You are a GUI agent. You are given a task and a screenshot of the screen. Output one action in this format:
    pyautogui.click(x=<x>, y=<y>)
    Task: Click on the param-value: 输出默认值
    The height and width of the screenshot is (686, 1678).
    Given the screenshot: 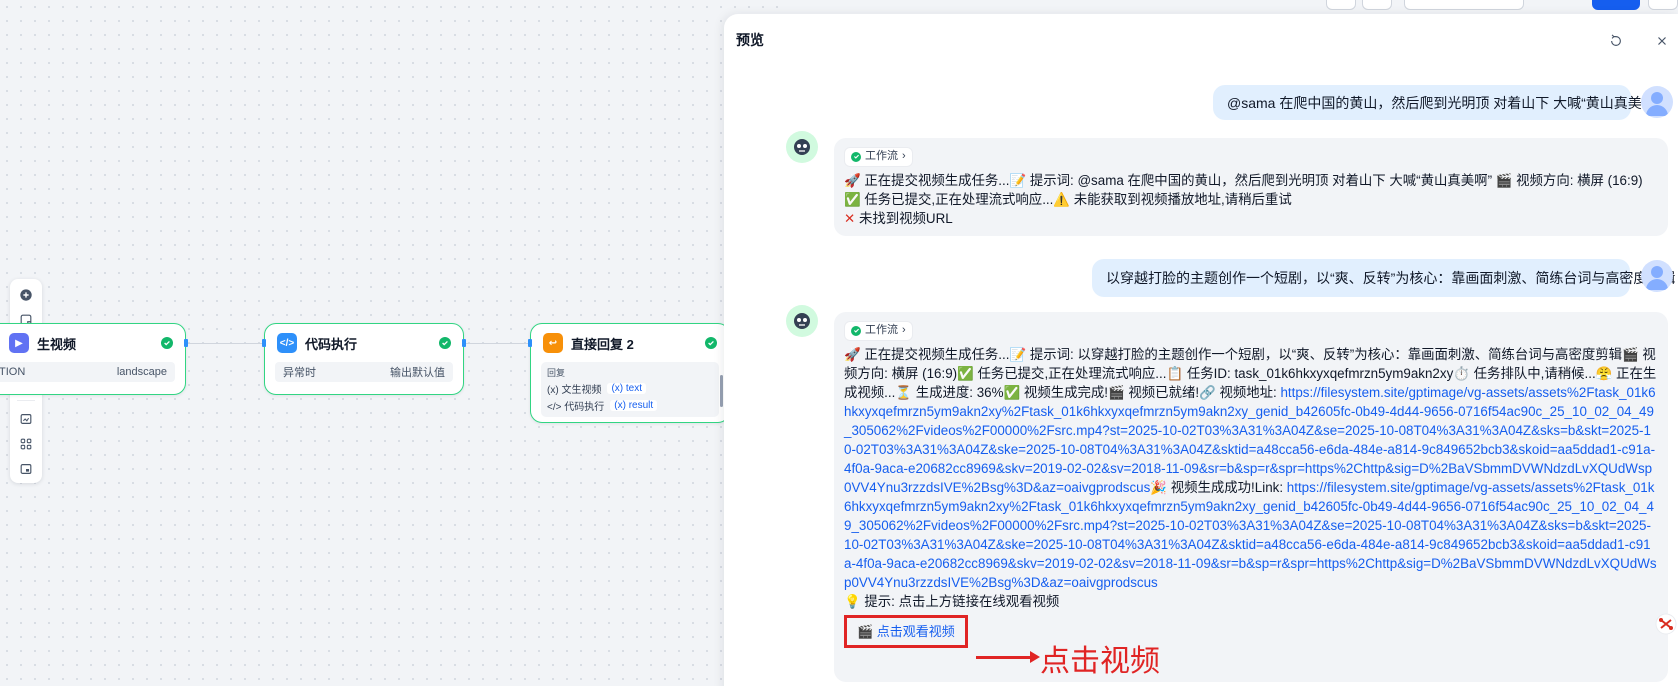 What is the action you would take?
    pyautogui.click(x=417, y=373)
    